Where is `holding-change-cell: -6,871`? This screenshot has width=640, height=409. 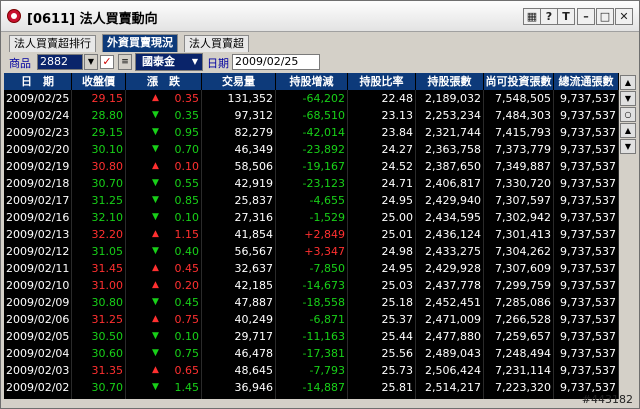
holding-change-cell: -6,871 is located at coordinates (312, 319).